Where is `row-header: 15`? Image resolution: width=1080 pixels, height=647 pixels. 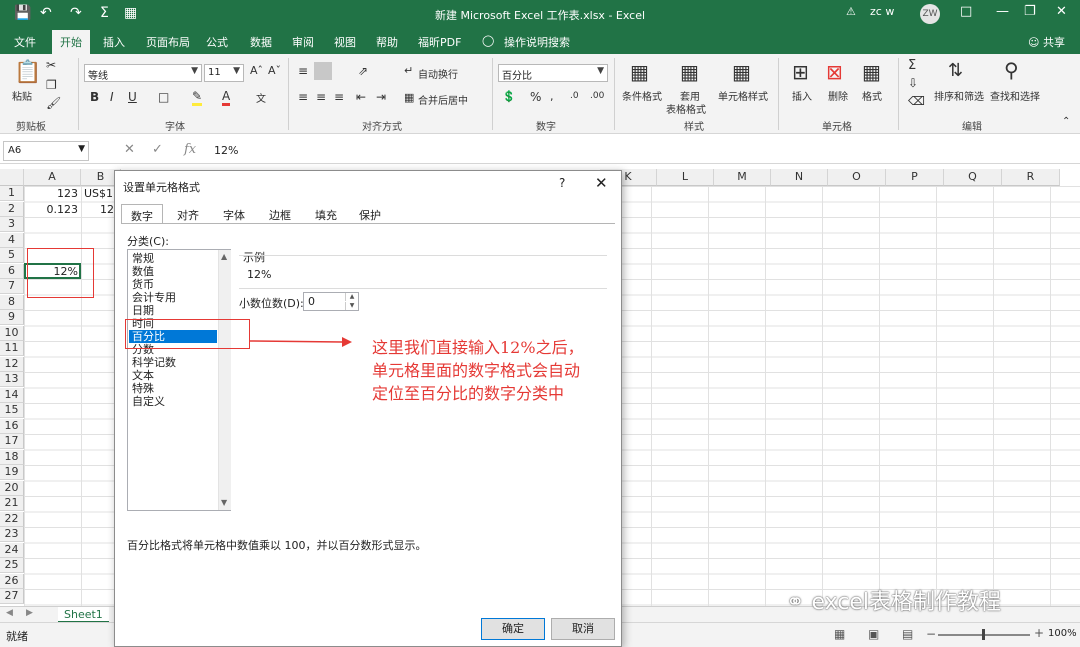
row-header: 15 is located at coordinates (12, 410).